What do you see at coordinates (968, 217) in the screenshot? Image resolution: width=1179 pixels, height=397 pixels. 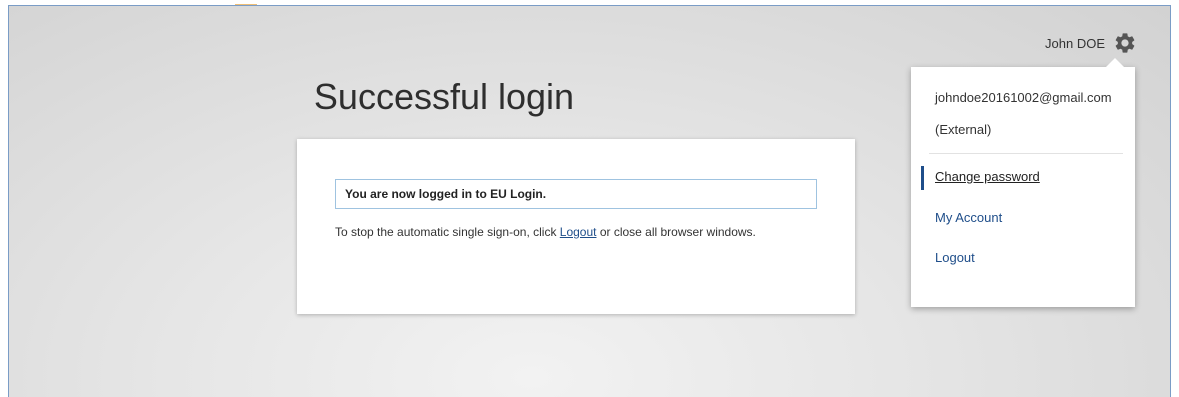 I see `my-account-link: My Account` at bounding box center [968, 217].